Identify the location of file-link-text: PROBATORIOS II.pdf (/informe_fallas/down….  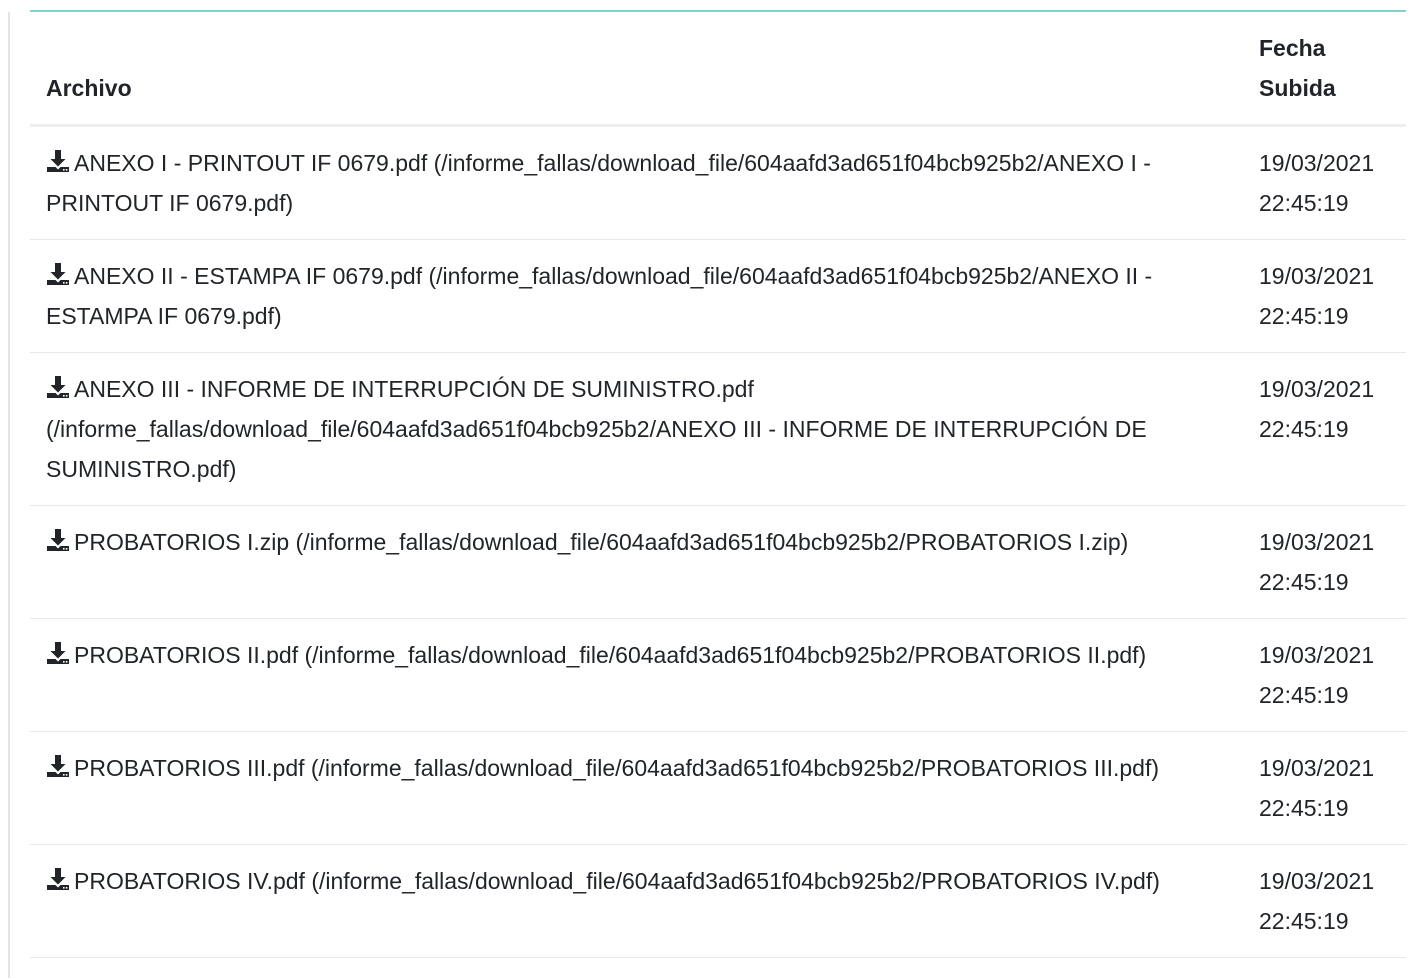
(610, 655).